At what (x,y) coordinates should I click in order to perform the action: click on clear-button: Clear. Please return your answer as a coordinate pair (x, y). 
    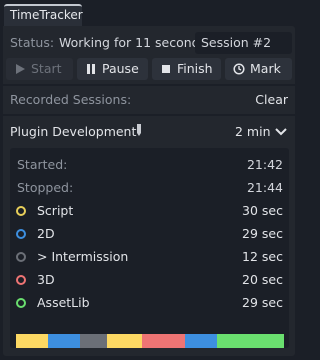
    Looking at the image, I should click on (271, 99).